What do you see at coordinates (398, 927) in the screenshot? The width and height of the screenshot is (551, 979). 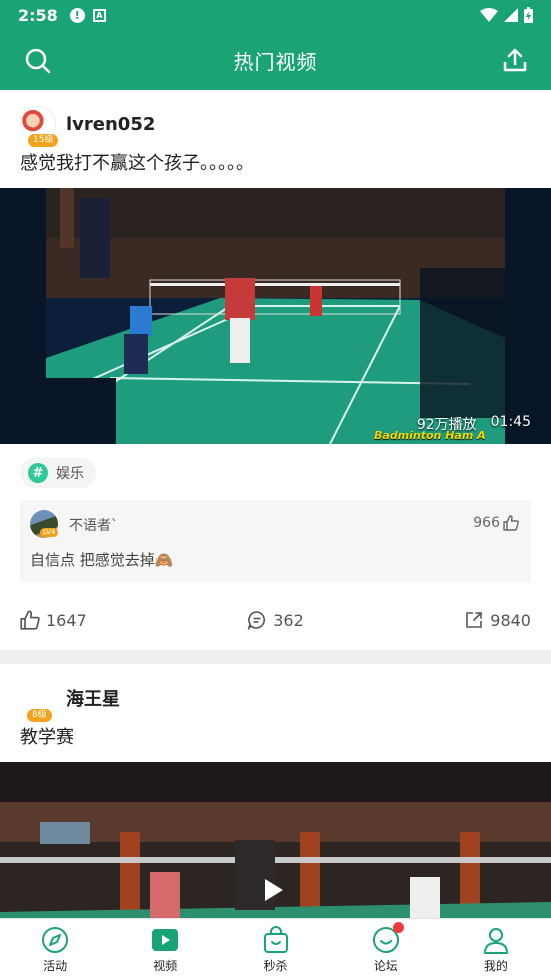 I see `notification-dot` at bounding box center [398, 927].